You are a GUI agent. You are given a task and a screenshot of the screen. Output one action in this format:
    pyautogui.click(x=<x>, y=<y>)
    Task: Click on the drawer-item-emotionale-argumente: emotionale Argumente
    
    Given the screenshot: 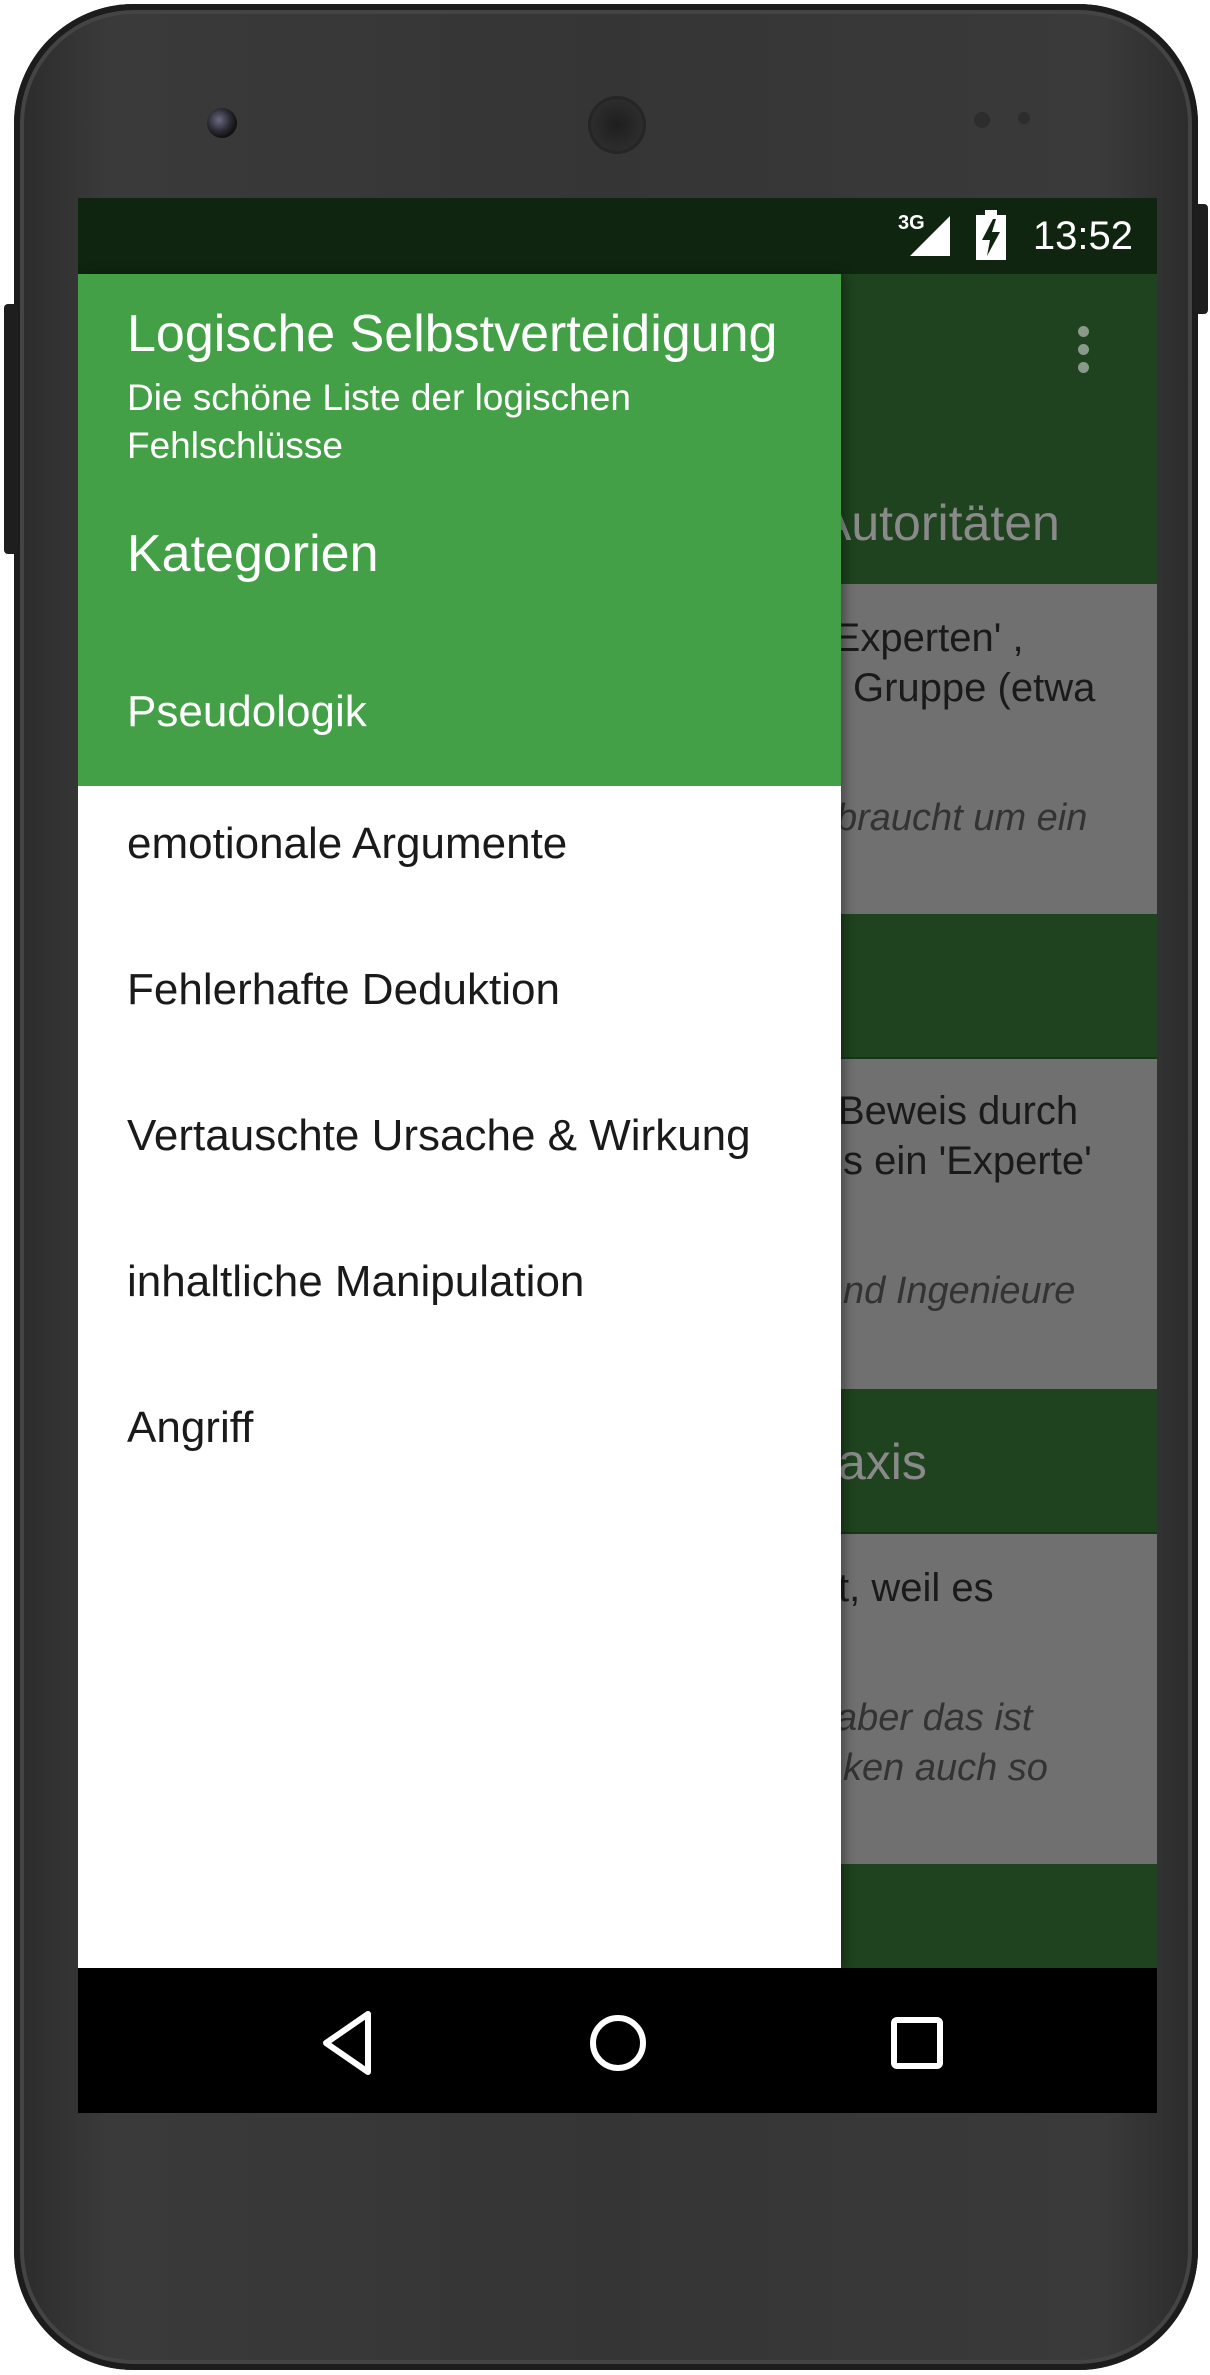 What is the action you would take?
    pyautogui.click(x=459, y=846)
    